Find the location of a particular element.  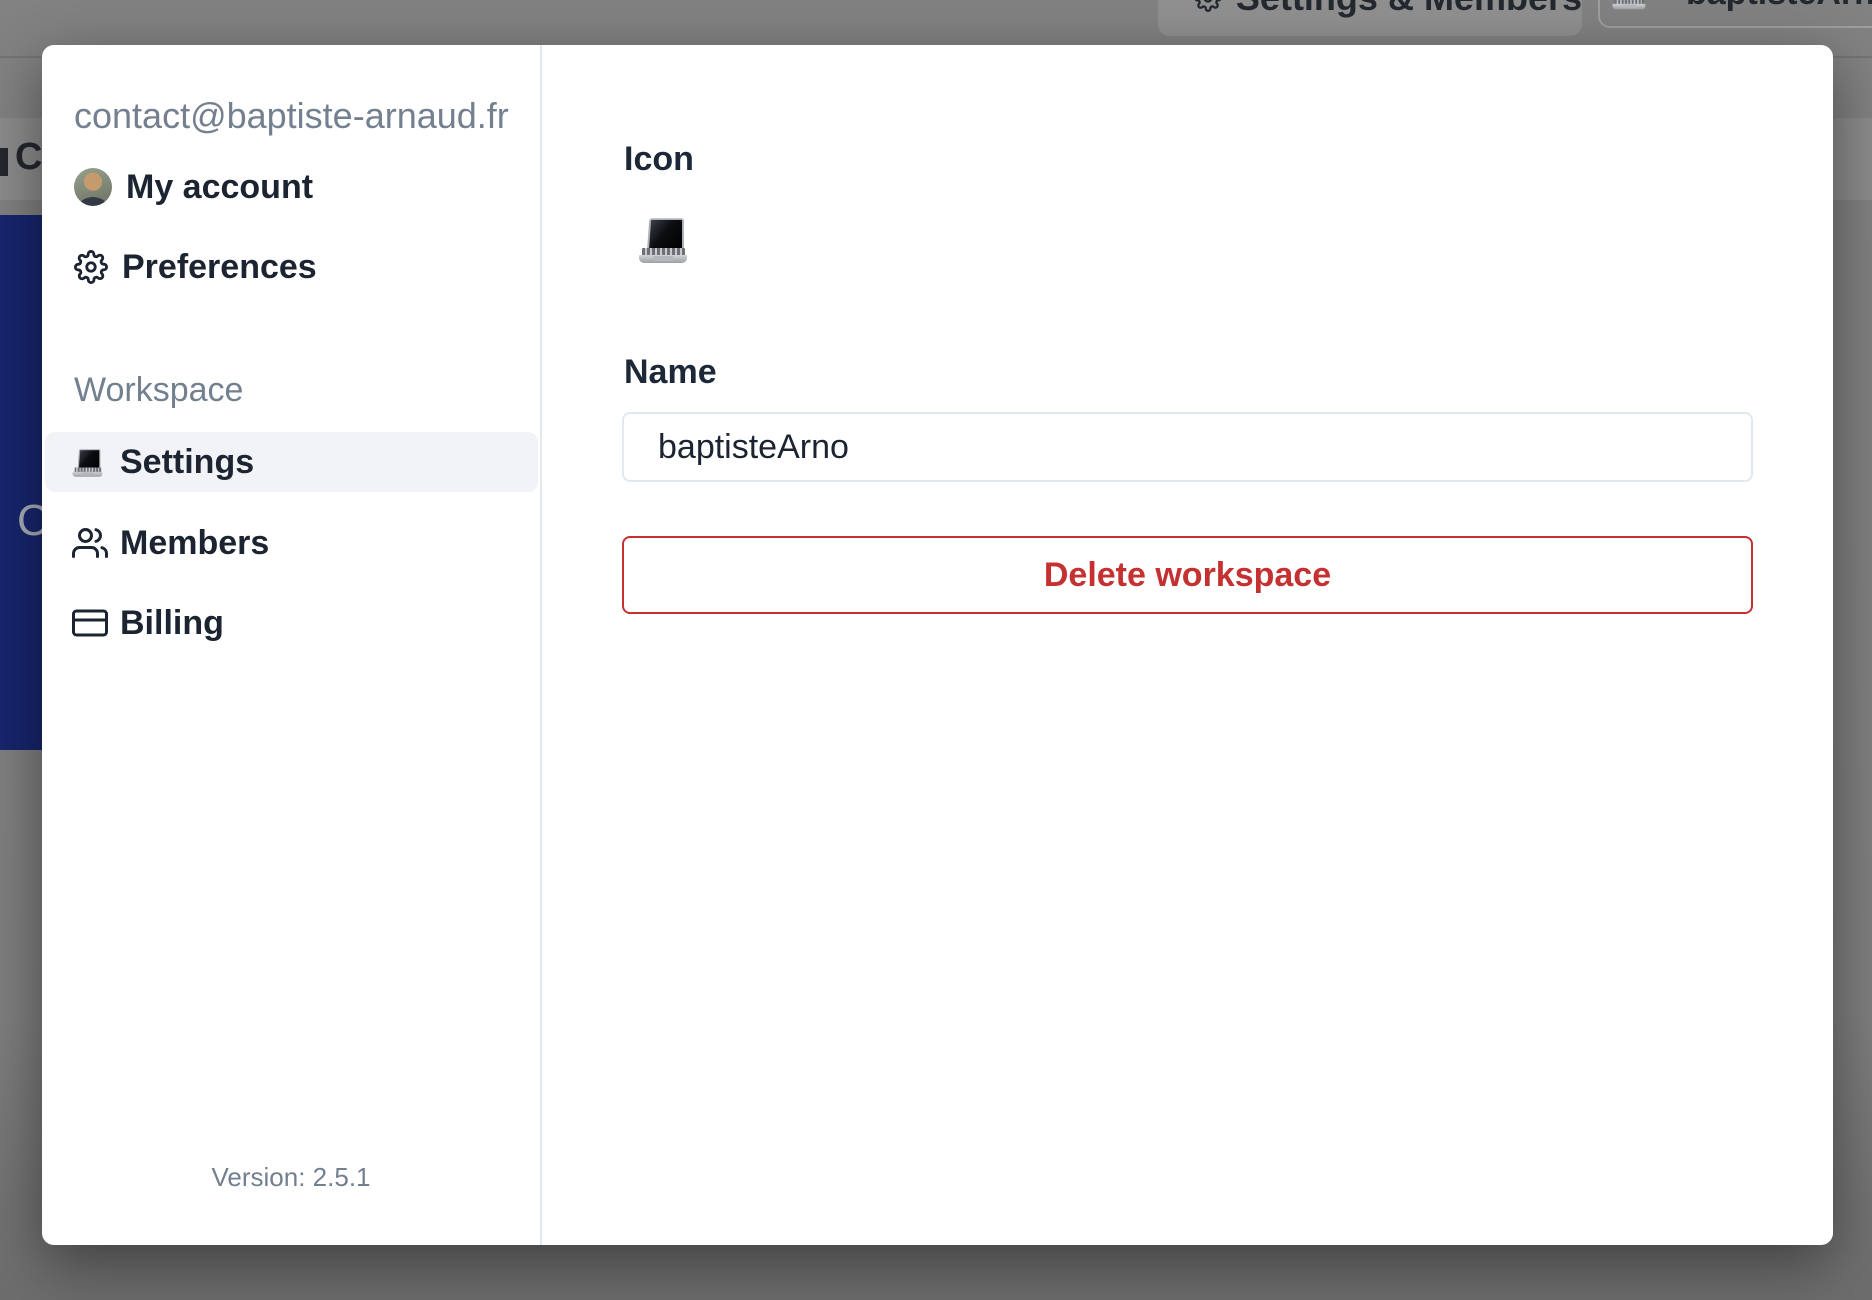

users-icon is located at coordinates (90, 543).